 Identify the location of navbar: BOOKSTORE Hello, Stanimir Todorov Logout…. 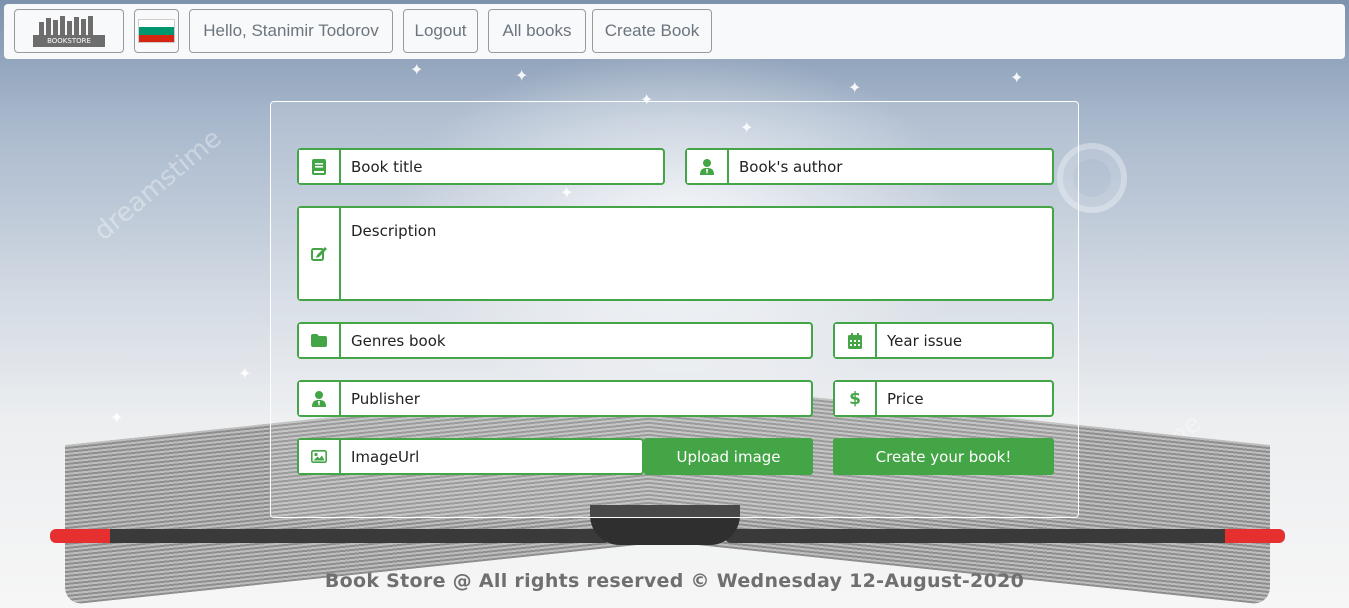
(674, 31).